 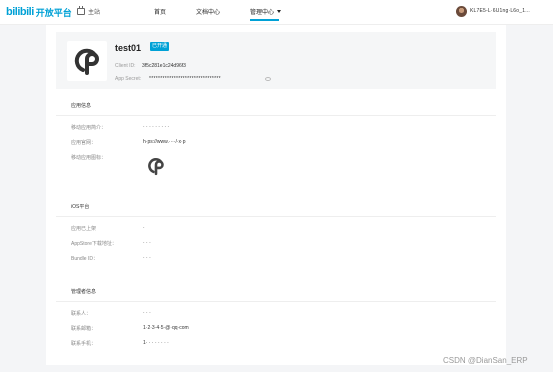 I want to click on client-id-value: 3f5c281e1c24d96f3, so click(x=164, y=66).